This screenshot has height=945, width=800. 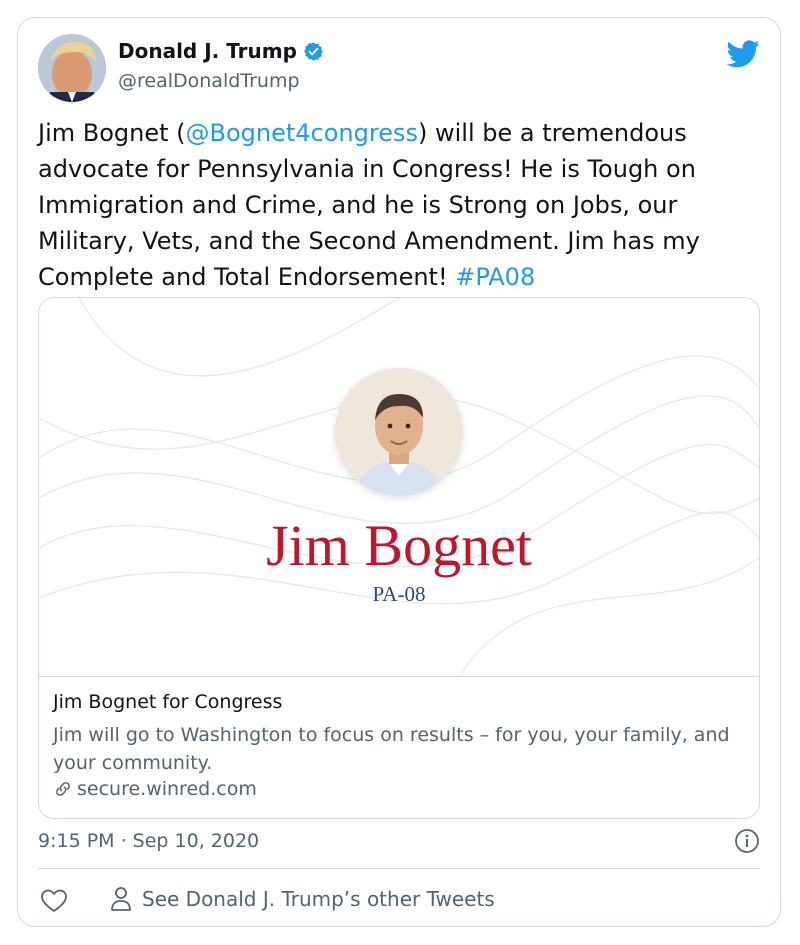 What do you see at coordinates (72, 68) in the screenshot?
I see `avatar` at bounding box center [72, 68].